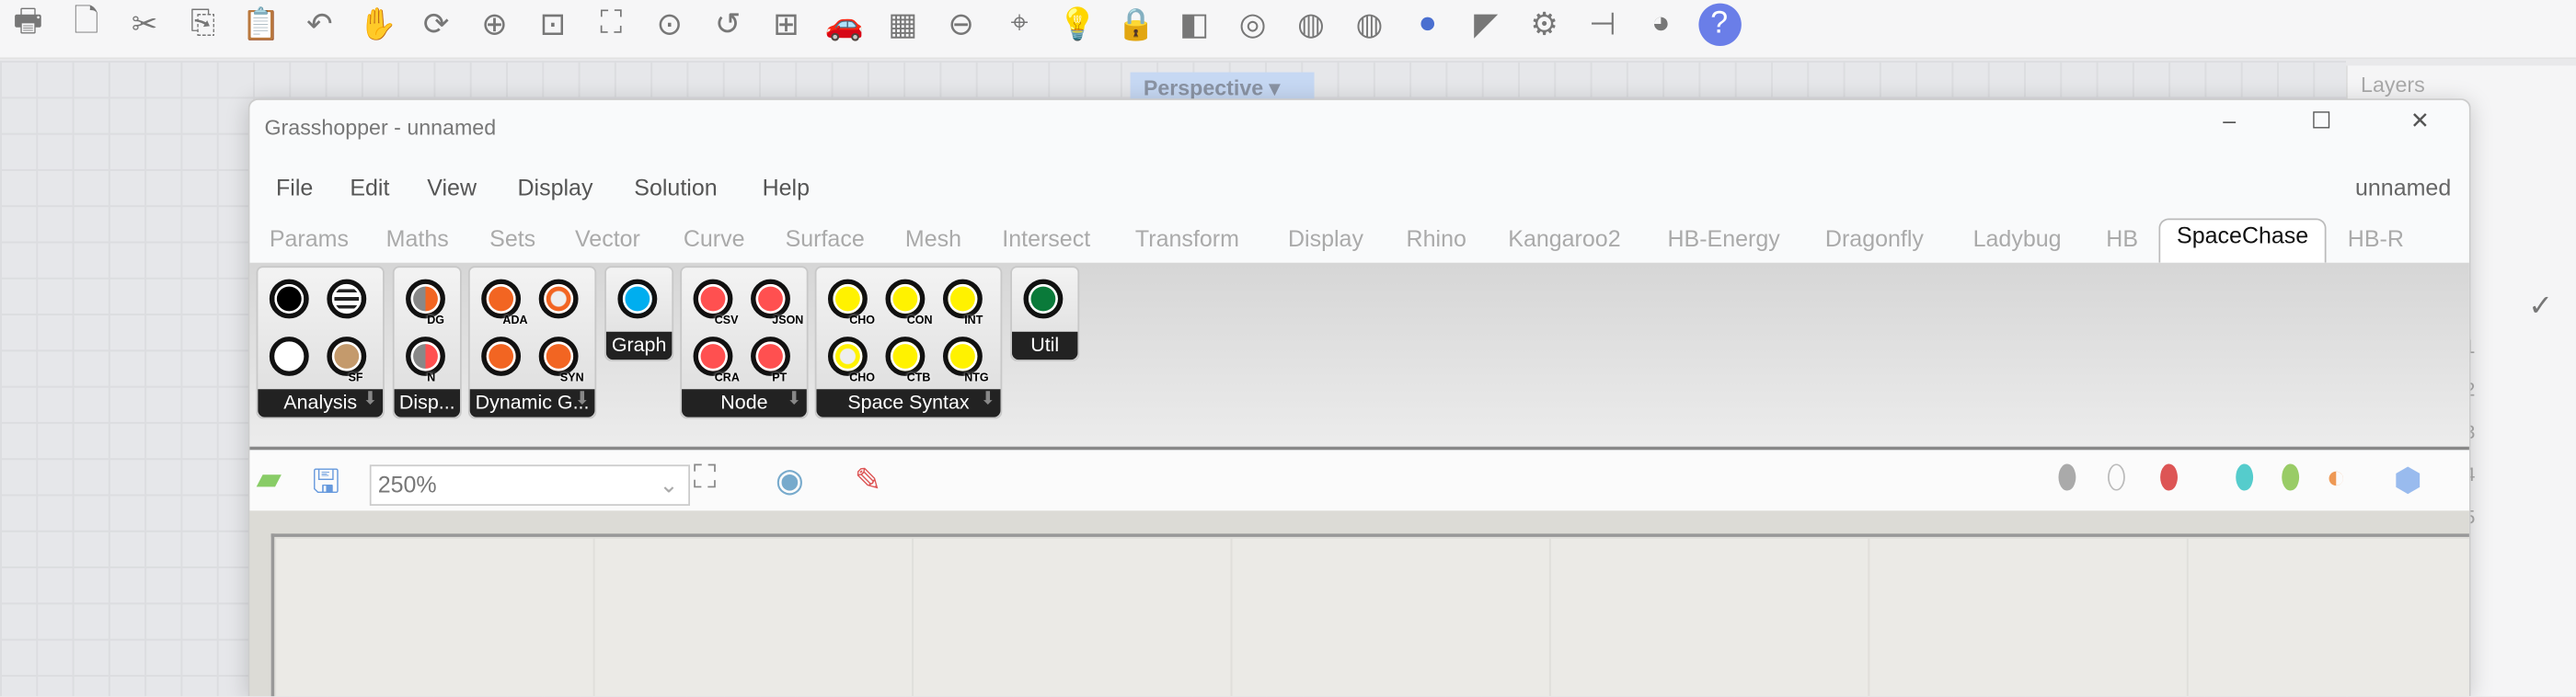 This screenshot has width=2576, height=697. What do you see at coordinates (607, 238) in the screenshot?
I see `tab-vector: Vector` at bounding box center [607, 238].